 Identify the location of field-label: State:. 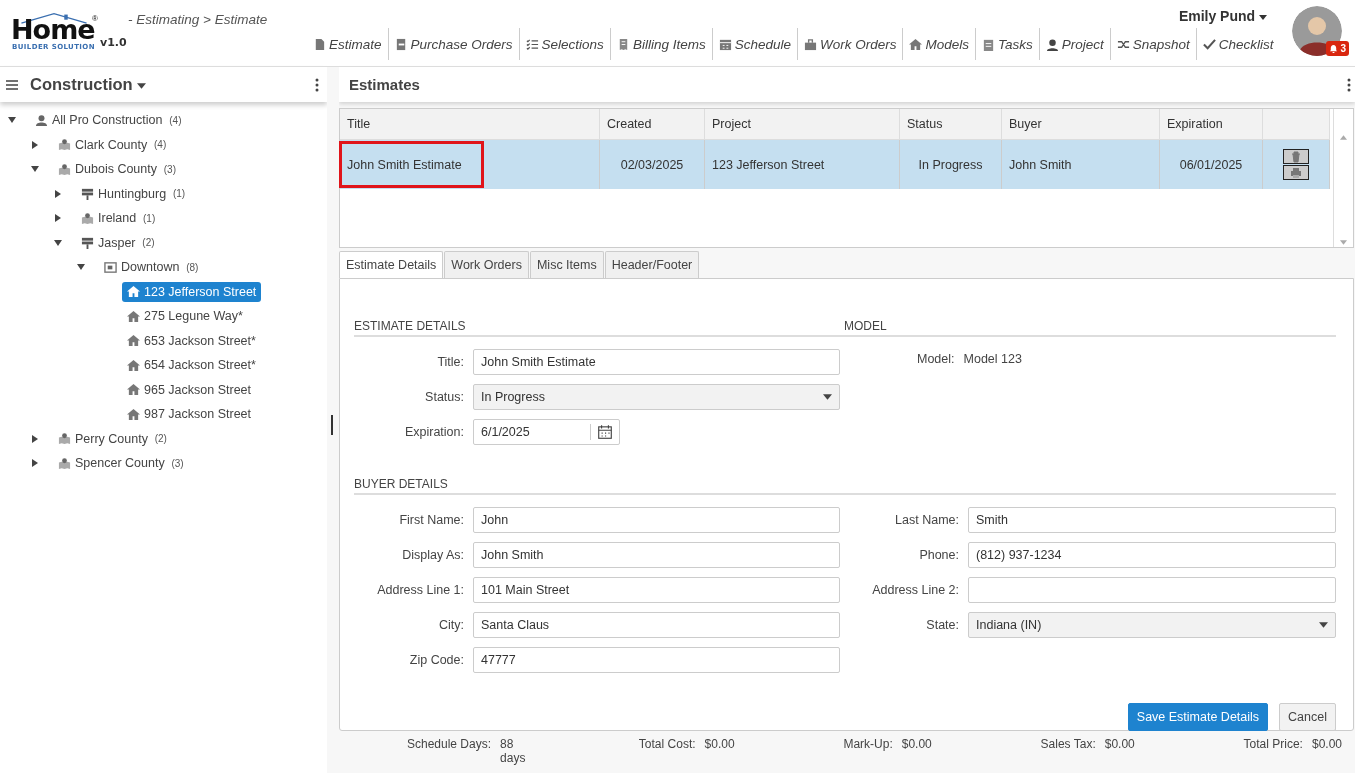
(942, 625).